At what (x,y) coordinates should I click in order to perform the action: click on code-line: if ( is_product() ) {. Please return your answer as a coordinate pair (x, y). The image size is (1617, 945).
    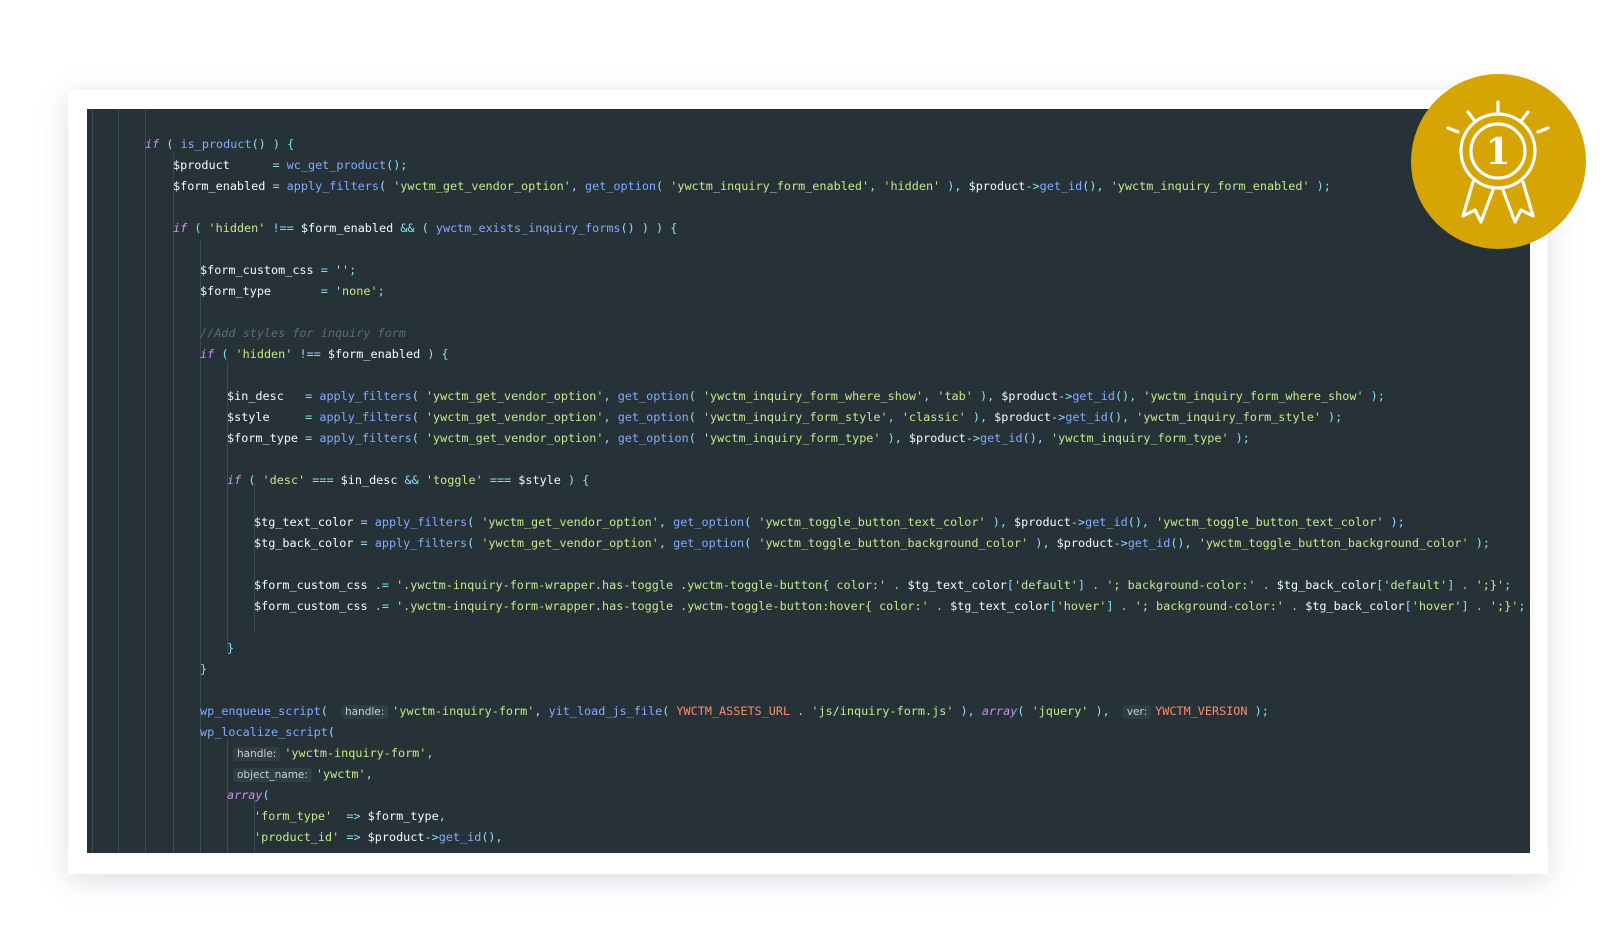
    Looking at the image, I should click on (808, 144).